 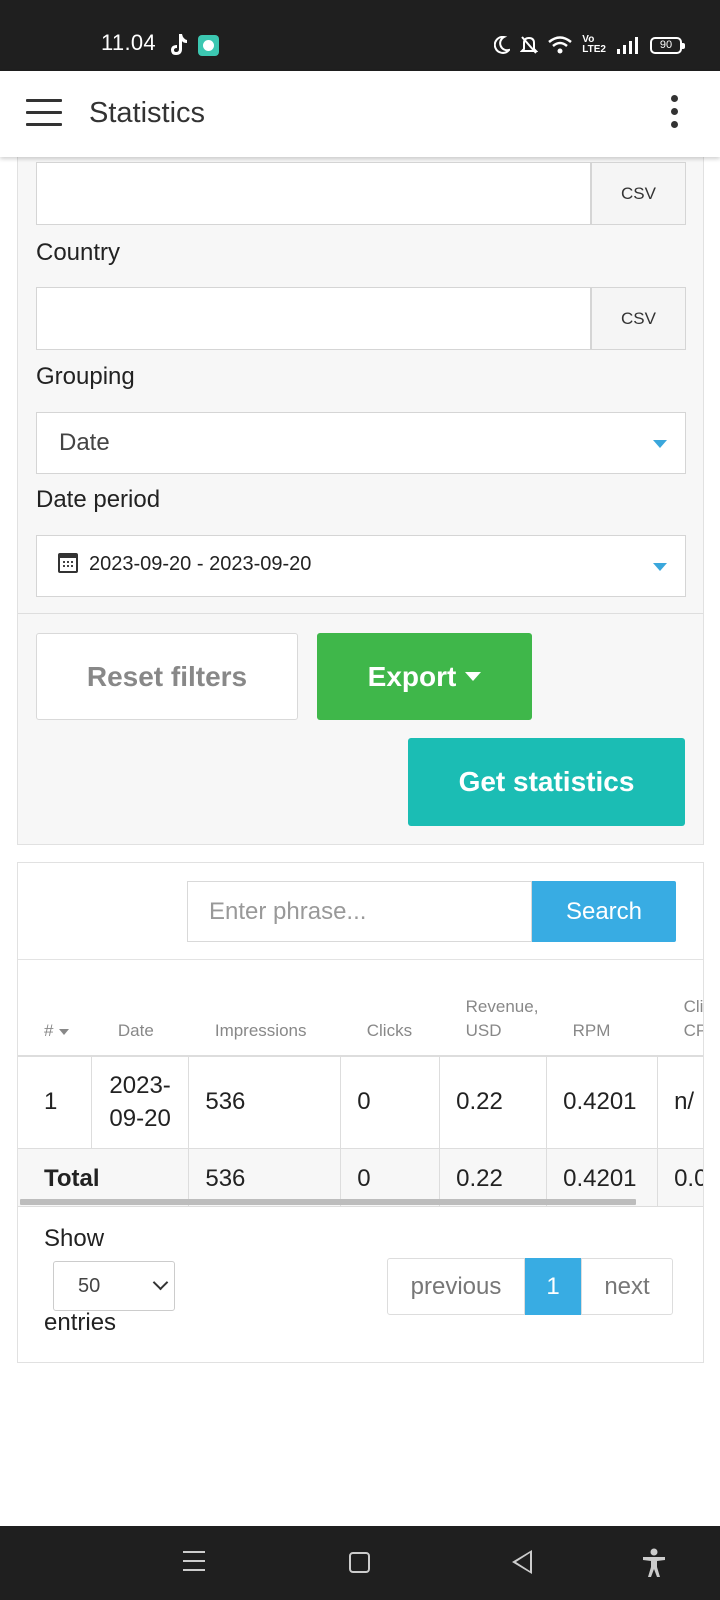 What do you see at coordinates (604, 911) in the screenshot?
I see `search-button: Search` at bounding box center [604, 911].